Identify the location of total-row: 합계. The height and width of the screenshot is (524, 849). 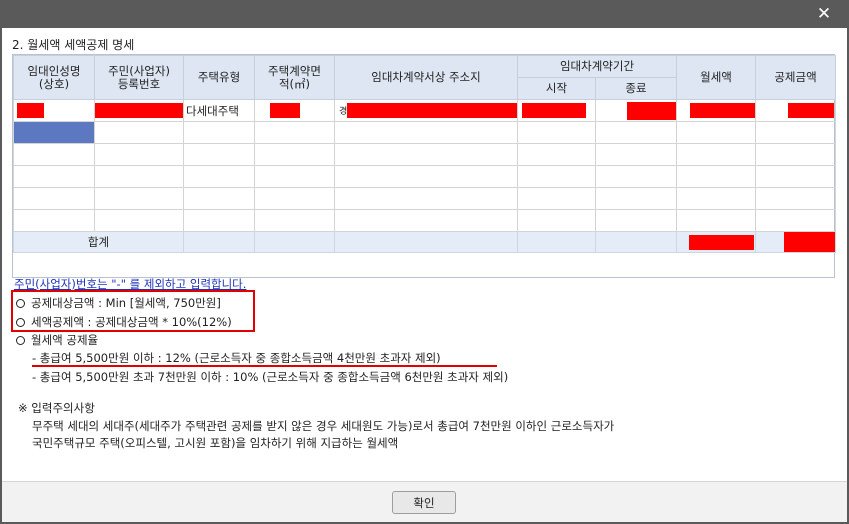
(424, 242).